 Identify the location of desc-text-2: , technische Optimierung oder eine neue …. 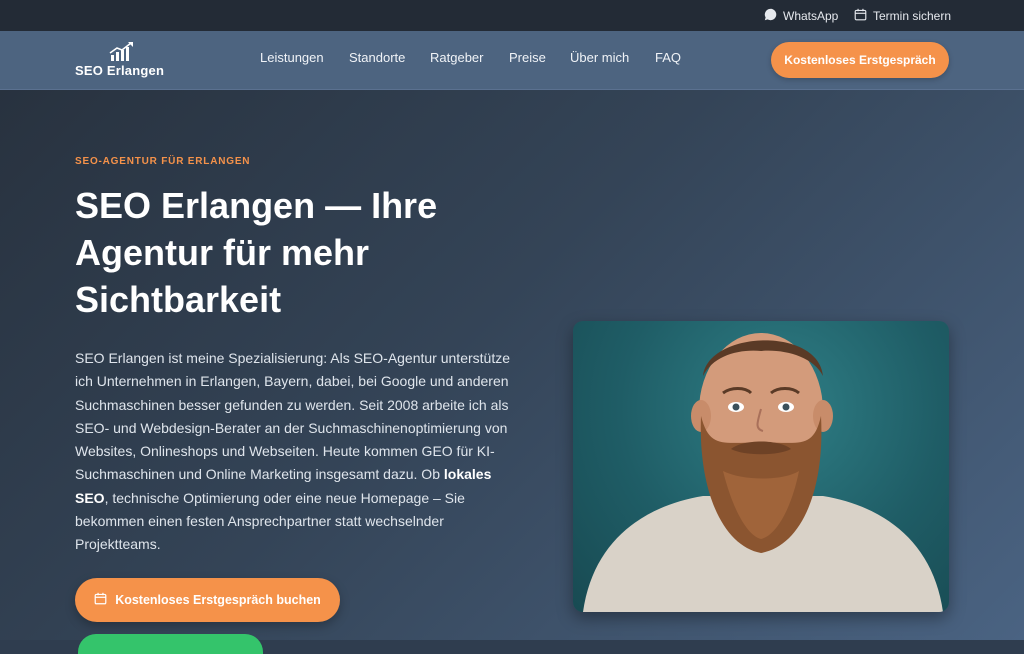
(270, 521).